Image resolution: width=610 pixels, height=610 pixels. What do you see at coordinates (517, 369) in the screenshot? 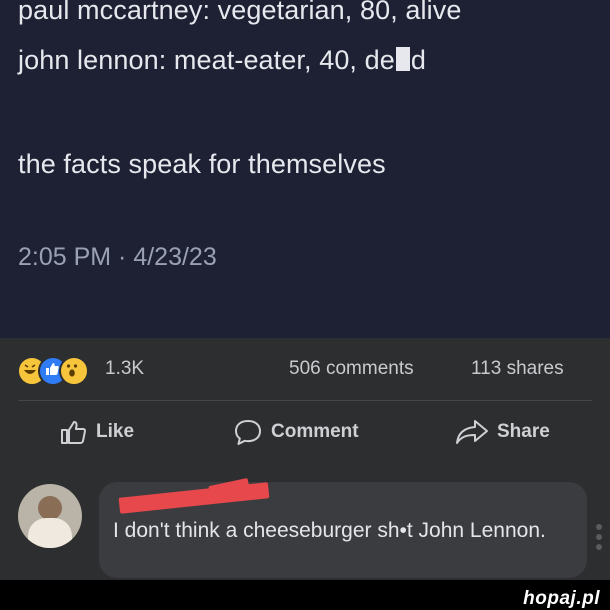
I see `shares-count: 113 shares` at bounding box center [517, 369].